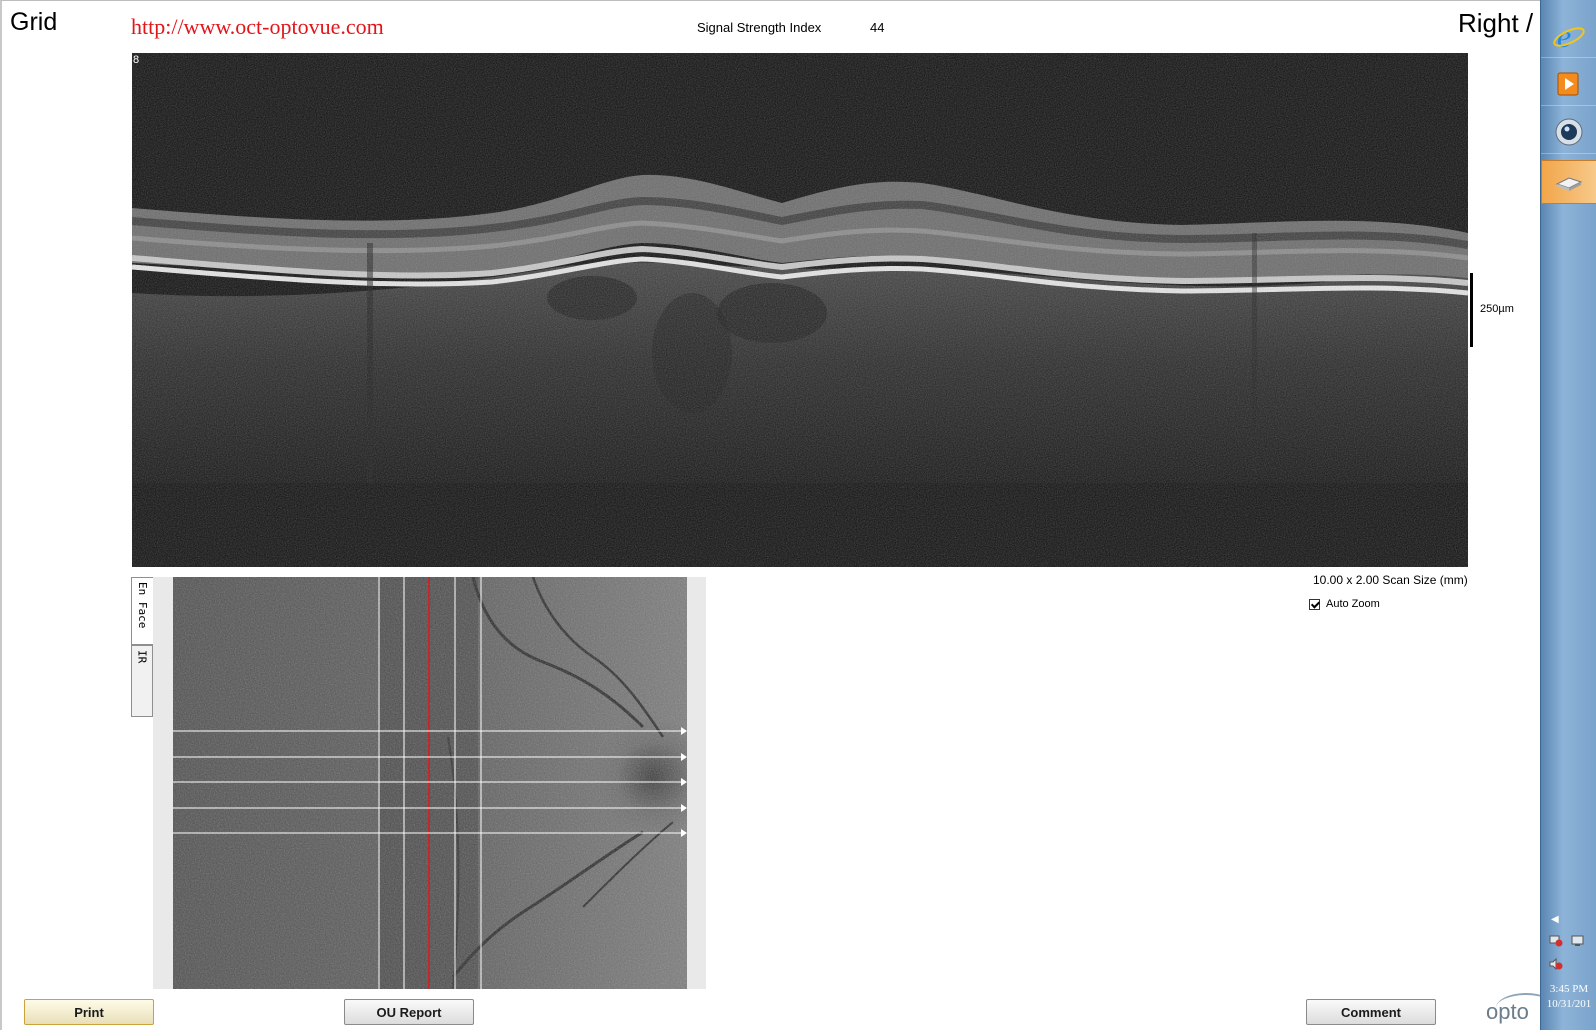 This screenshot has width=1596, height=1030. I want to click on clock-date: 10/31/201, so click(1569, 1004).